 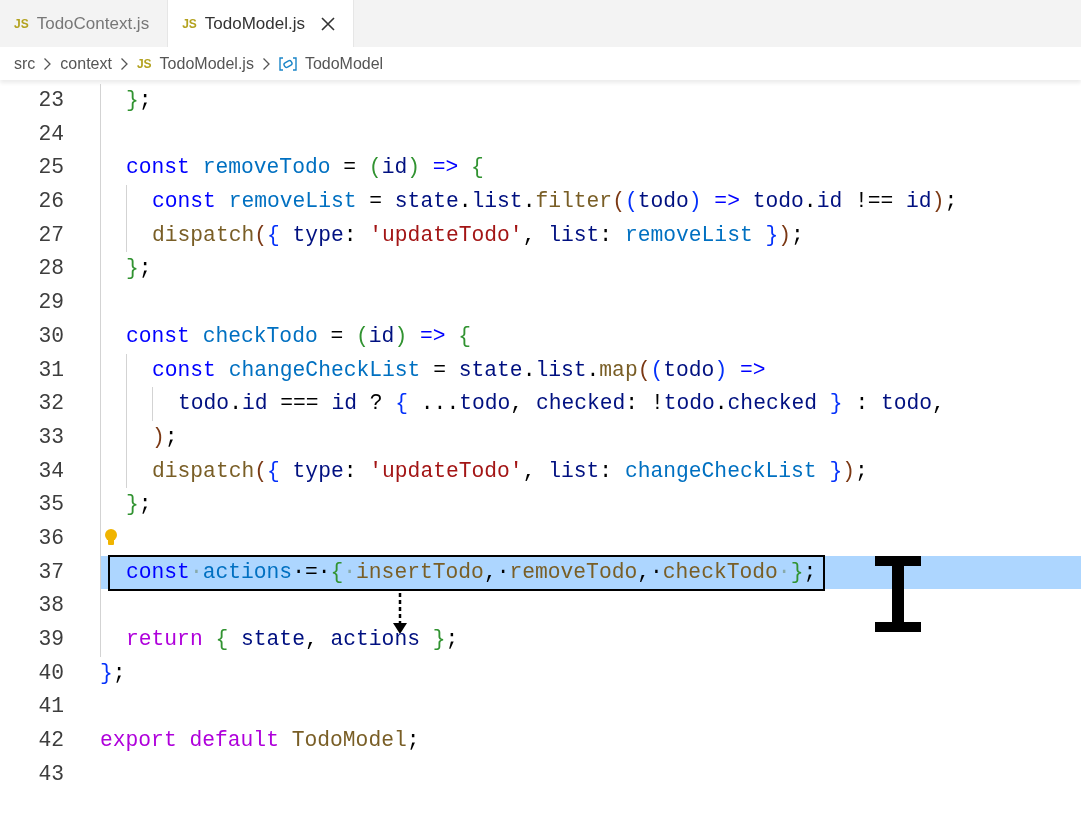 I want to click on code-line: const removeTodo = (id) => {, so click(x=305, y=168).